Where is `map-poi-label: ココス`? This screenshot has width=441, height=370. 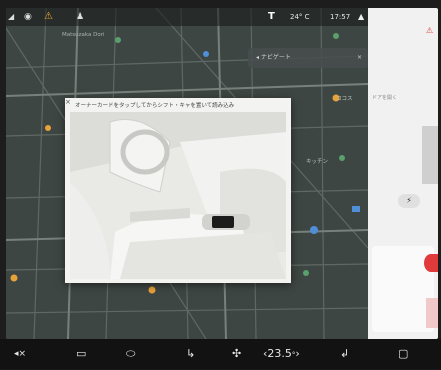 map-poi-label: ココス is located at coordinates (344, 99).